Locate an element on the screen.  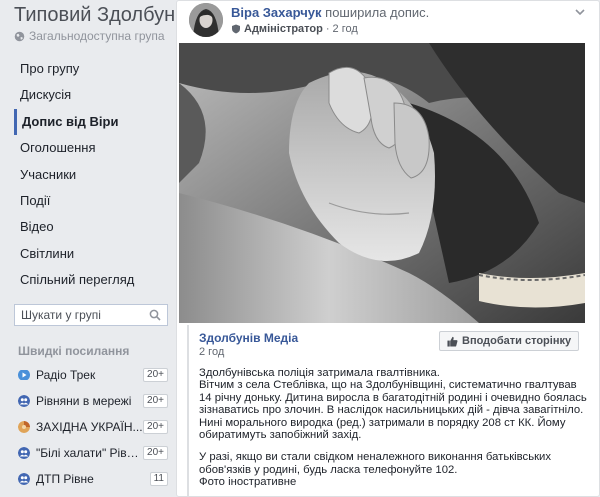
nav-item-post-from-vira: Допис від Віри is located at coordinates (92, 122).